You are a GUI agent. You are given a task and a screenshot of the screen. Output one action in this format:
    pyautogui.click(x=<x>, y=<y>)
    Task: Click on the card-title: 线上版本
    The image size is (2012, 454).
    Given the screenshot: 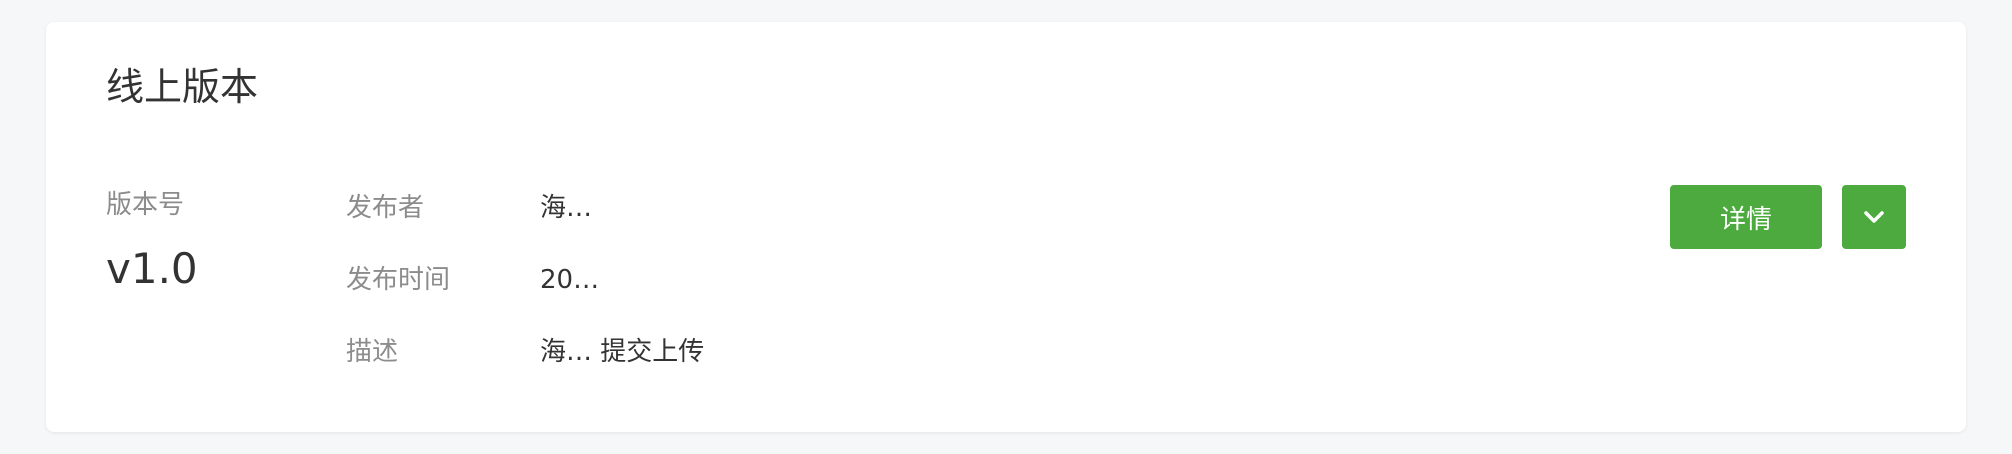 What is the action you would take?
    pyautogui.click(x=182, y=87)
    